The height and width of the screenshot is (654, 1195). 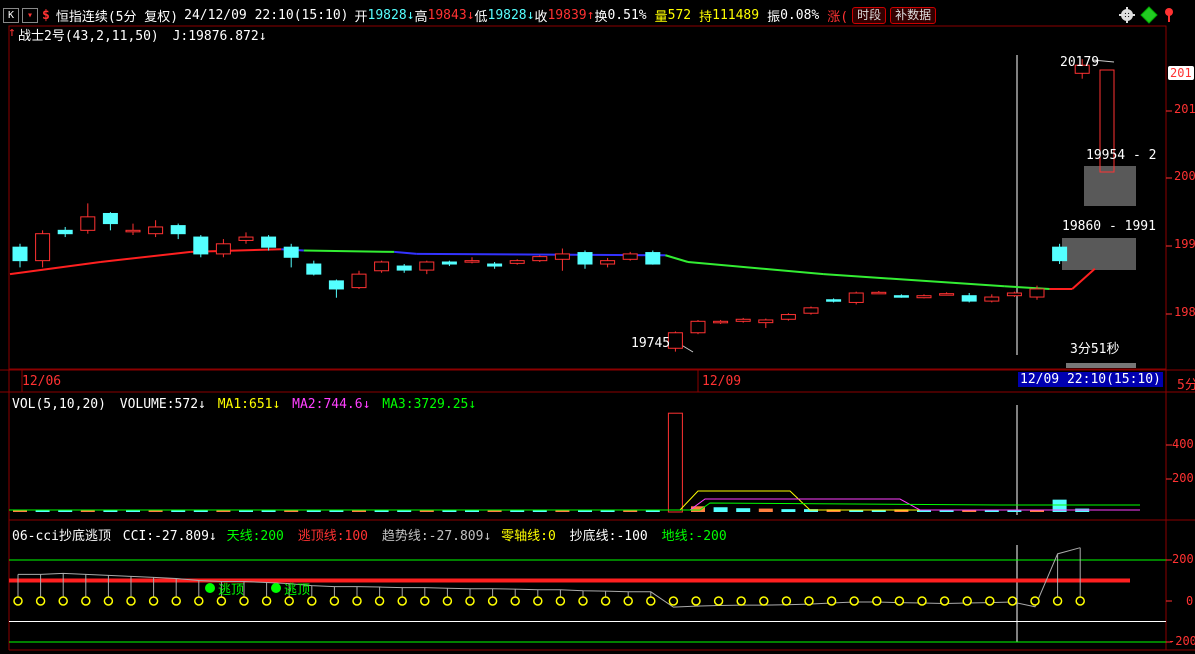 What do you see at coordinates (593, 536) in the screenshot?
I see `bottom-label: 抄底线:` at bounding box center [593, 536].